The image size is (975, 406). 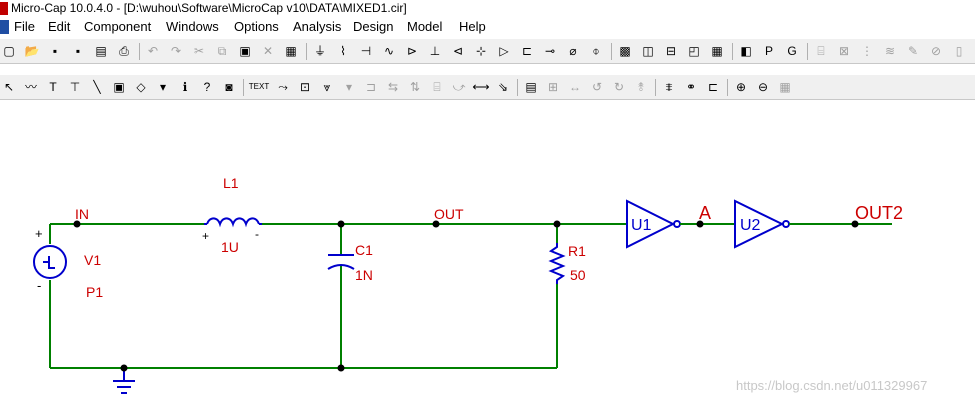 I want to click on node-dot-out2, so click(x=855, y=224).